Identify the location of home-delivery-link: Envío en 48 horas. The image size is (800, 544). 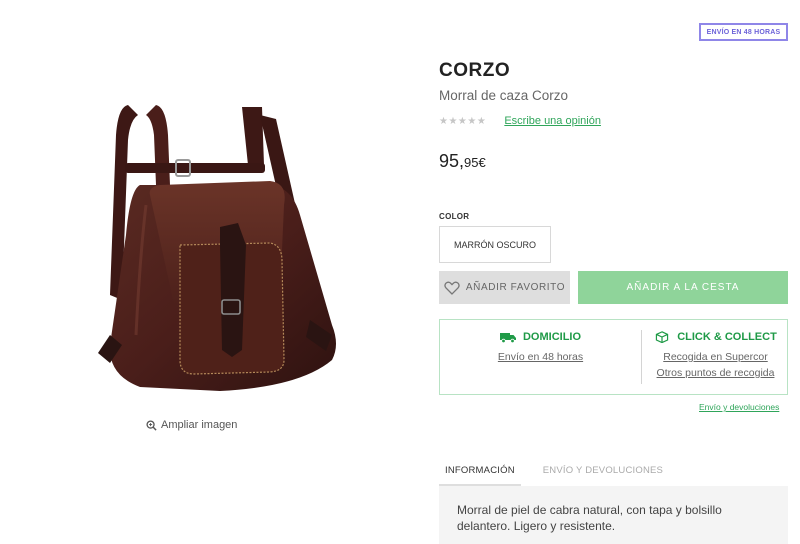
(540, 357).